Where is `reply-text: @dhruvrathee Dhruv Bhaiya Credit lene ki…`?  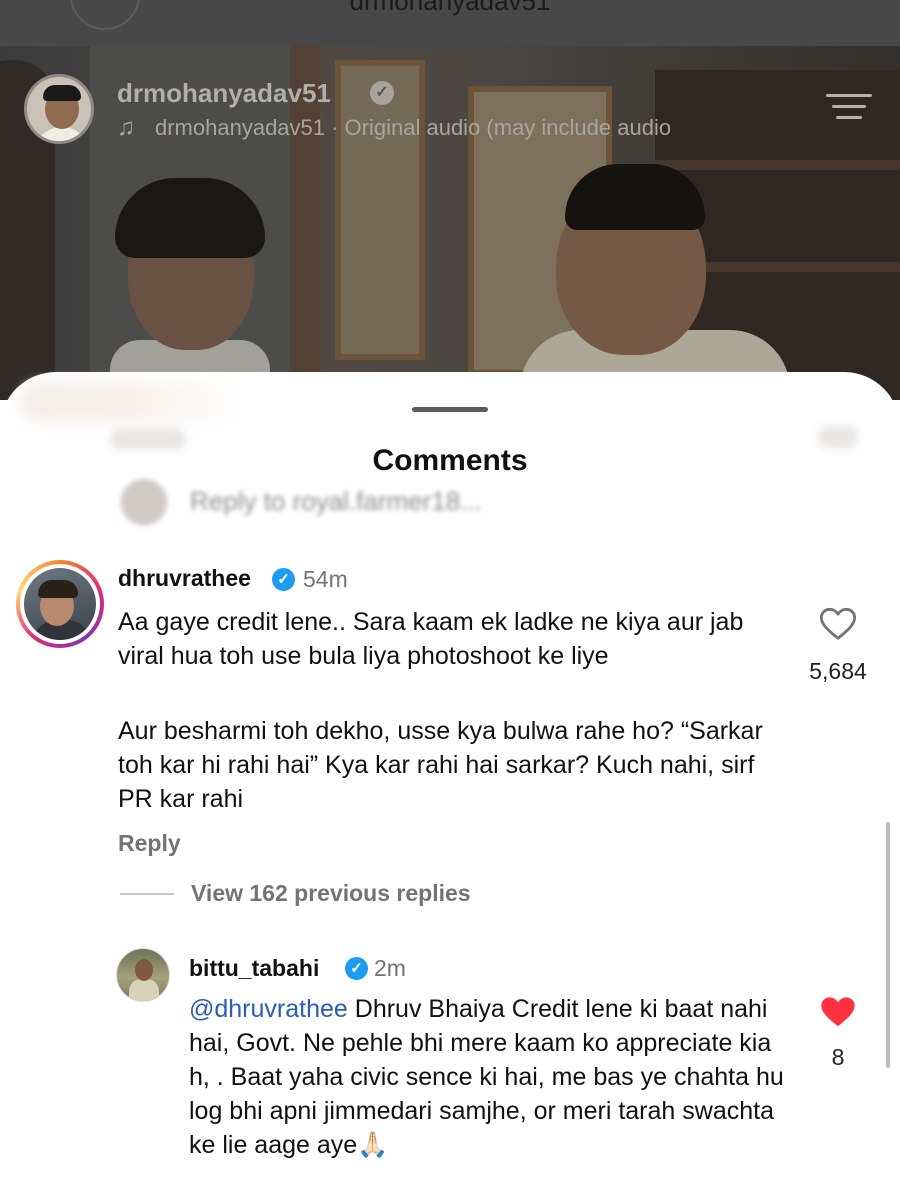
reply-text: @dhruvrathee Dhruv Bhaiya Credit lene ki… is located at coordinates (489, 1077).